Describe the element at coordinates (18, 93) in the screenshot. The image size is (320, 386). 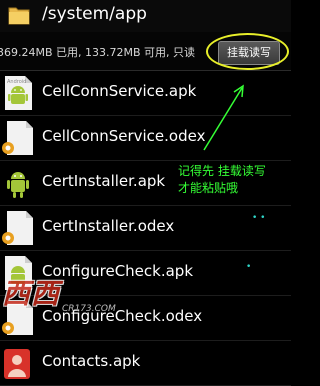
I see `android-apk-icon: Android` at that location.